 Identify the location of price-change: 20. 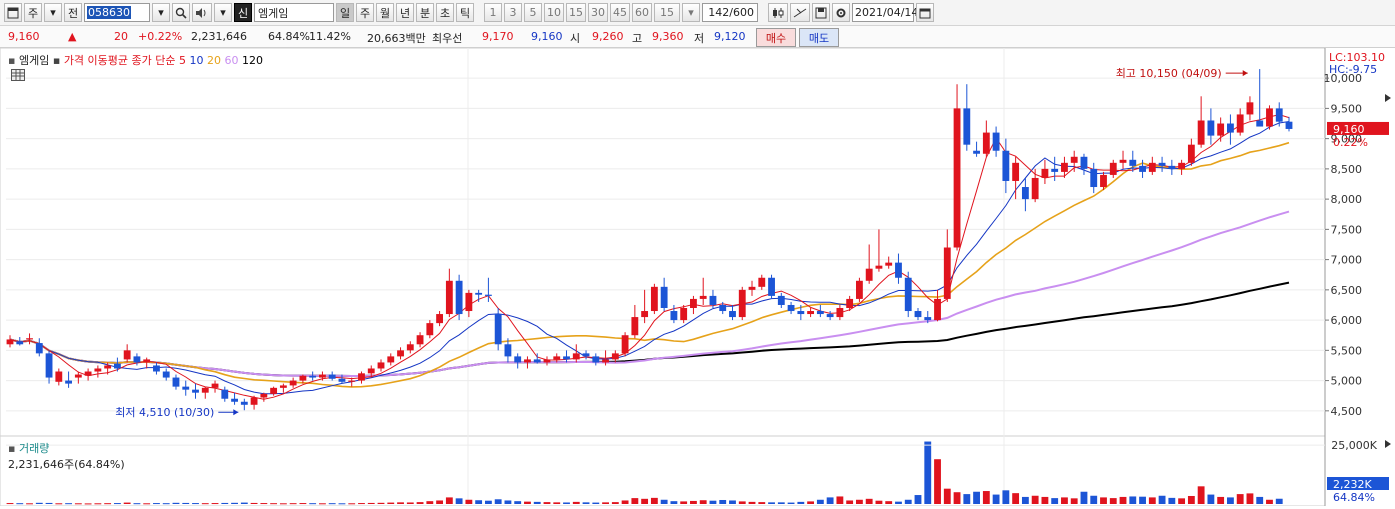
(121, 36).